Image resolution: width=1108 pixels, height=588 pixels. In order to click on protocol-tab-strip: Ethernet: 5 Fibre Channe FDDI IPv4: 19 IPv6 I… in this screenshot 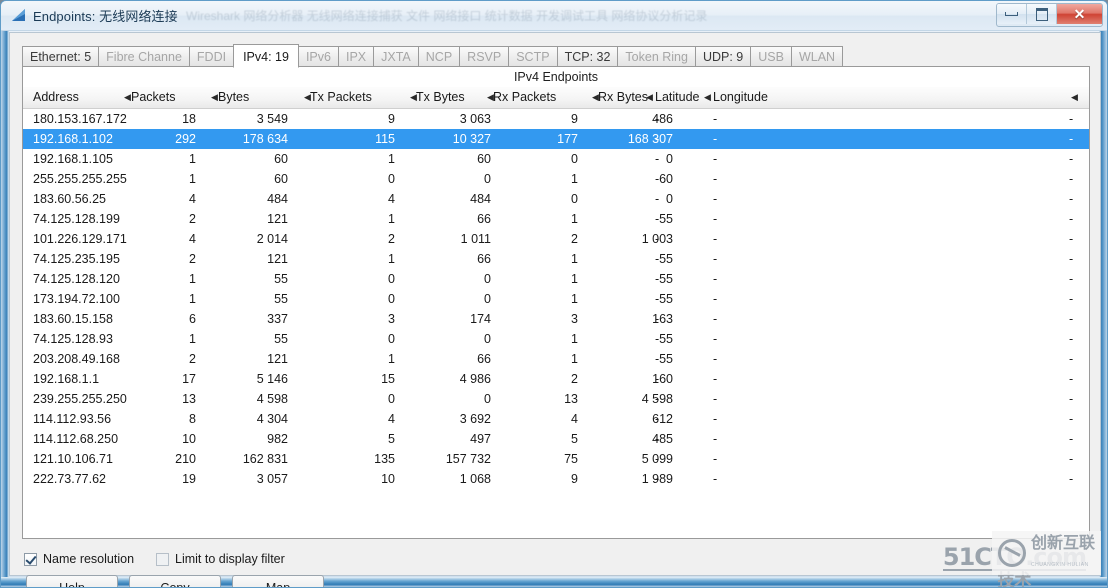, I will do `click(433, 56)`.